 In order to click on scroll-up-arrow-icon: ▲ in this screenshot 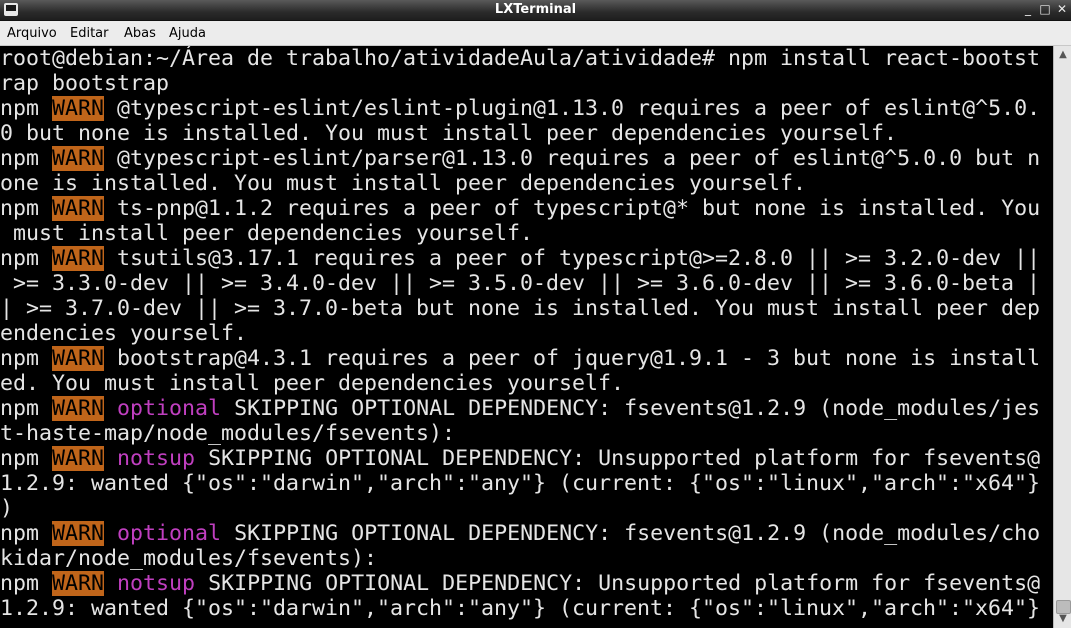, I will do `click(1063, 55)`.